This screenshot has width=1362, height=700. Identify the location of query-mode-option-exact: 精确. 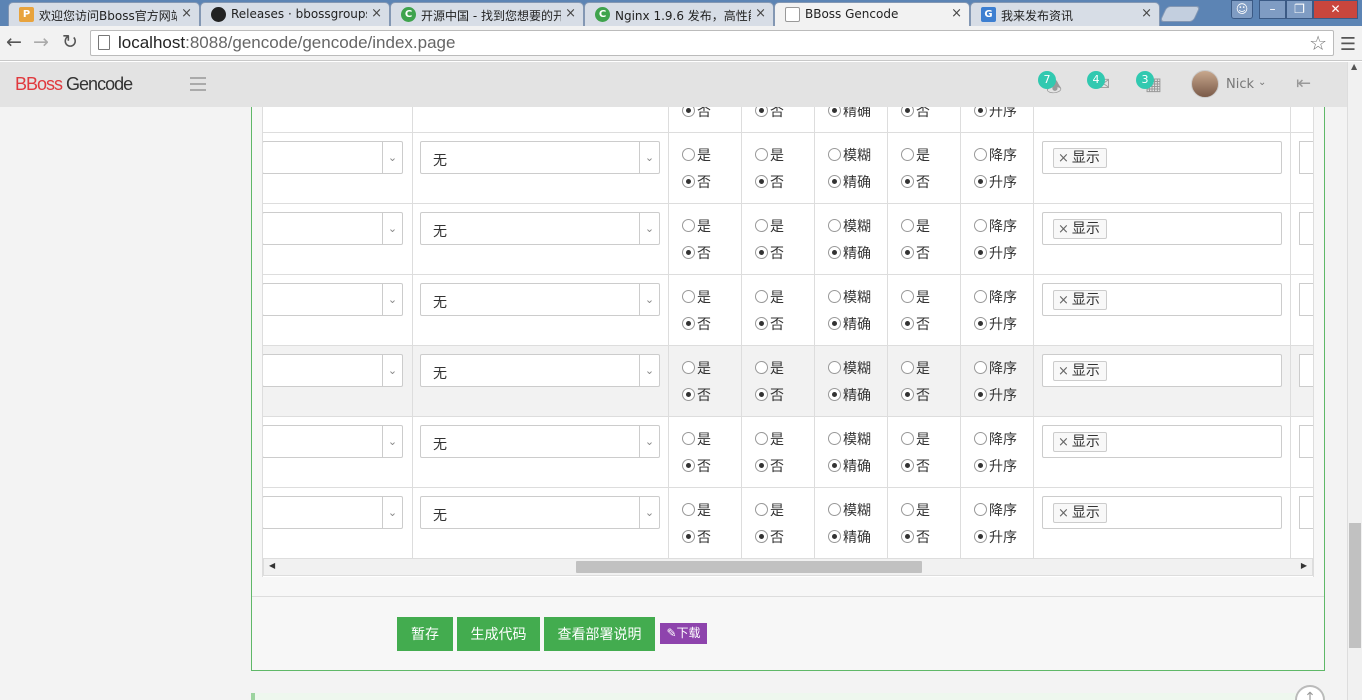
(849, 324).